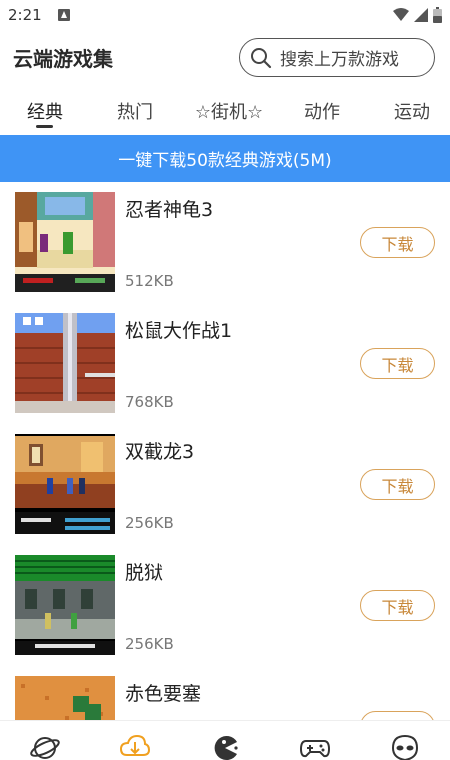 The width and height of the screenshot is (450, 760). Describe the element at coordinates (163, 694) in the screenshot. I see `game-name: 赤色要塞` at that location.